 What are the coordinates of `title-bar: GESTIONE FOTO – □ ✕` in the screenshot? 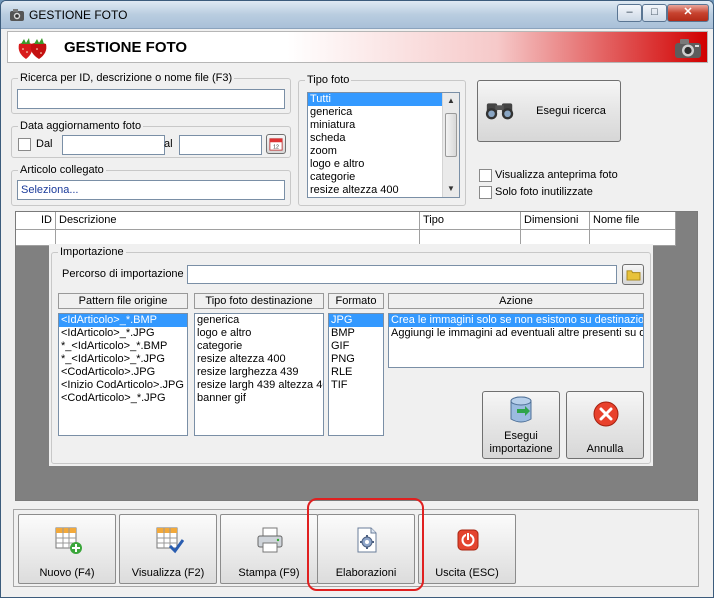 It's located at (357, 15).